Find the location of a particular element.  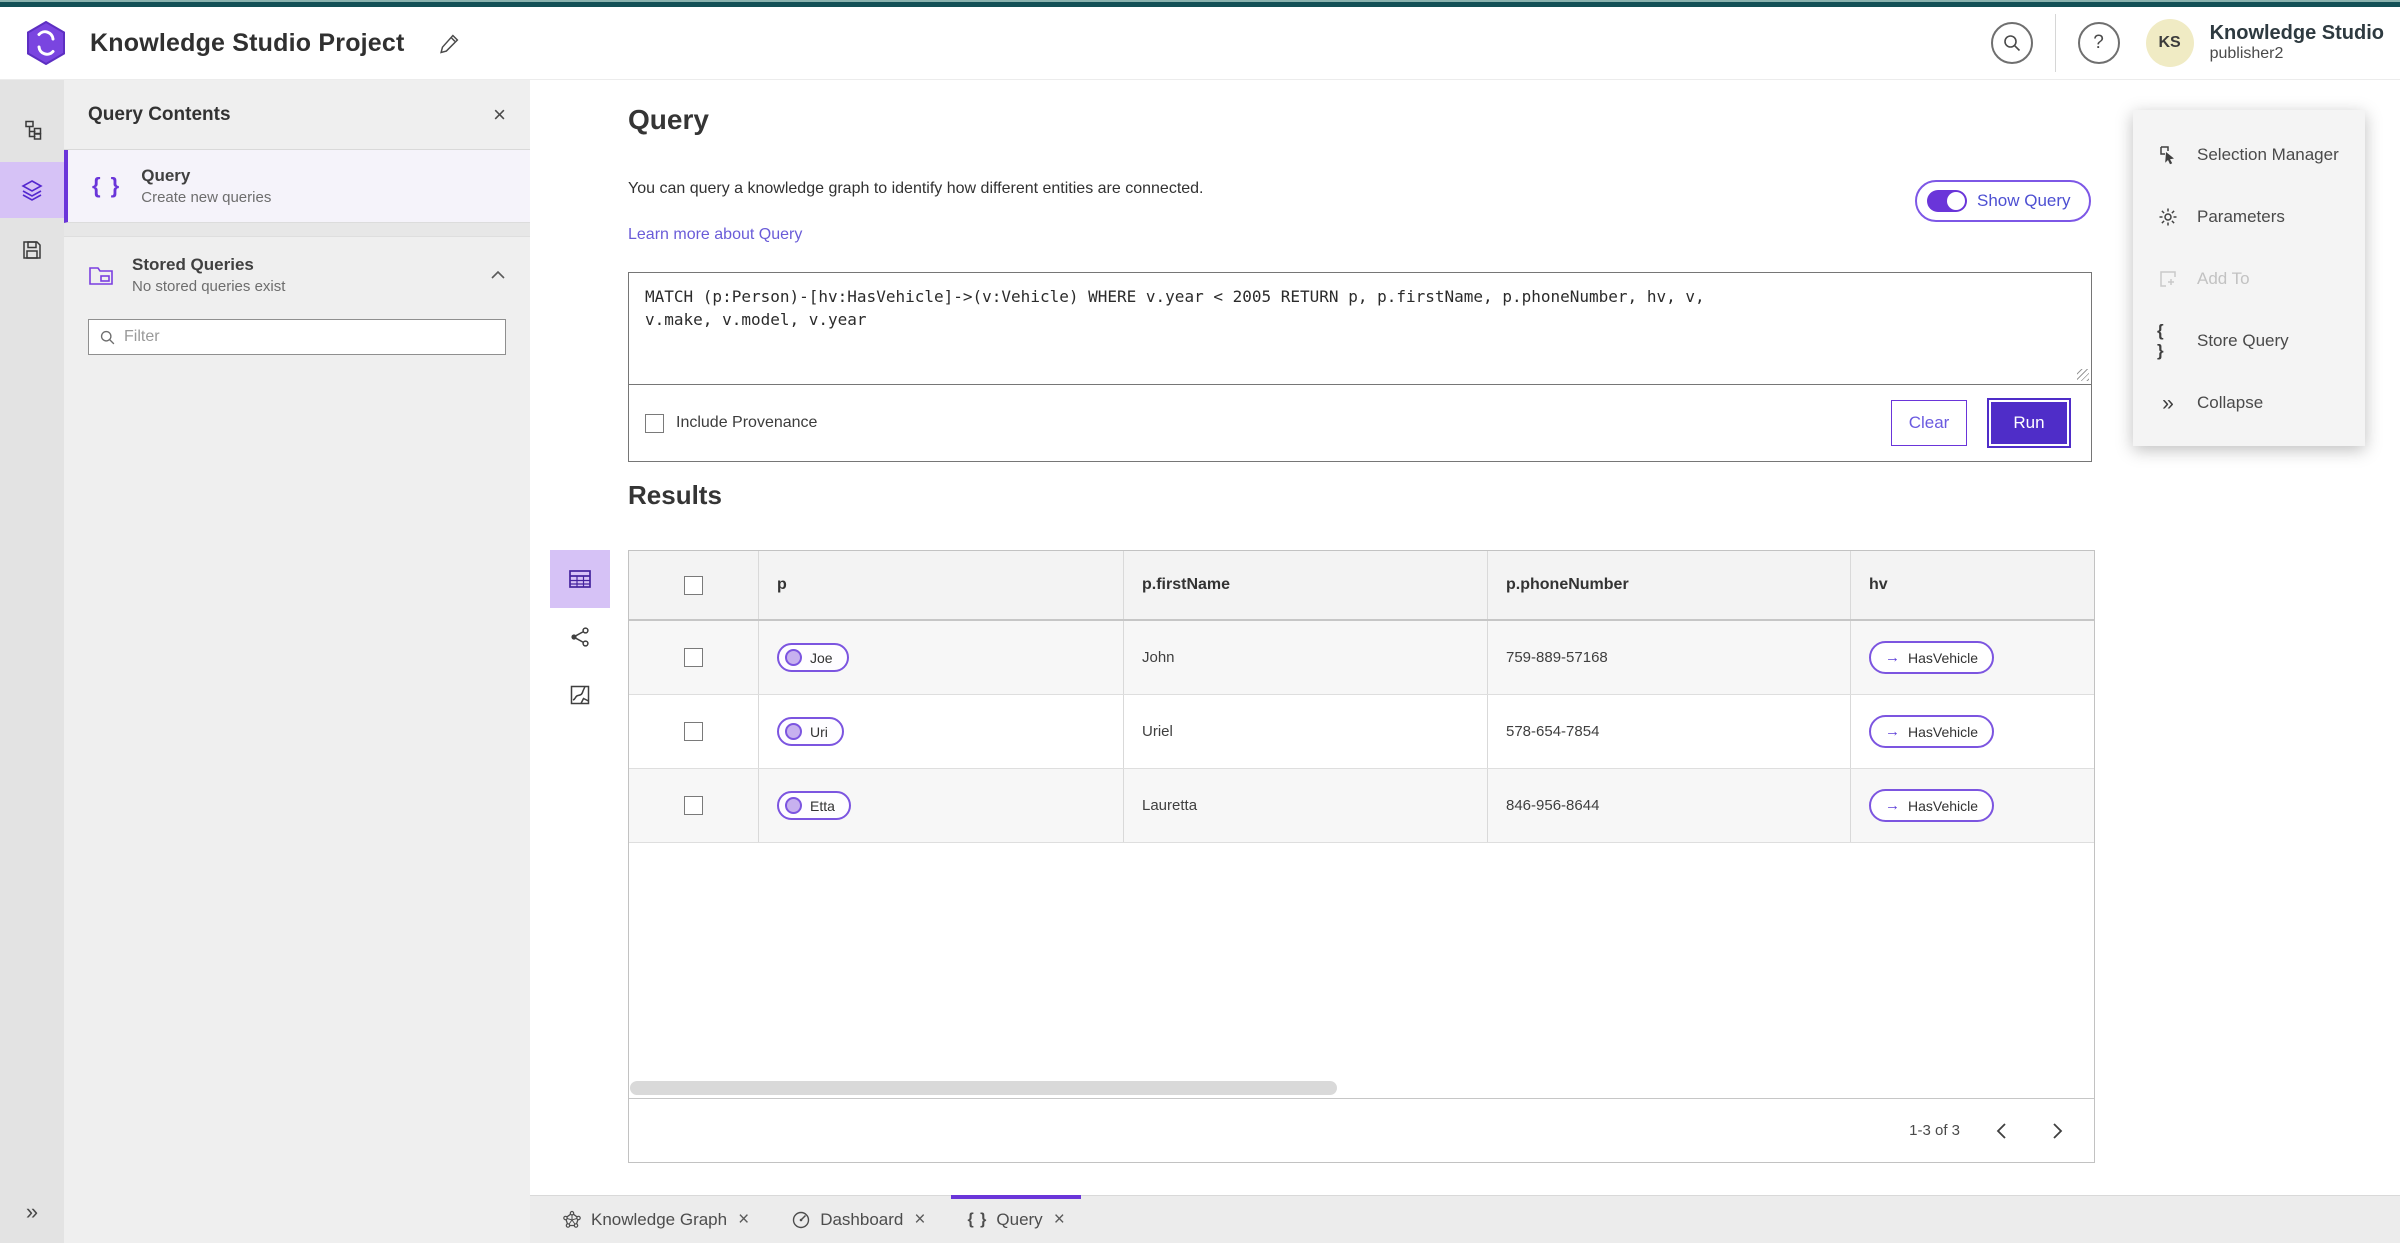

results-view-switcher is located at coordinates (580, 637).